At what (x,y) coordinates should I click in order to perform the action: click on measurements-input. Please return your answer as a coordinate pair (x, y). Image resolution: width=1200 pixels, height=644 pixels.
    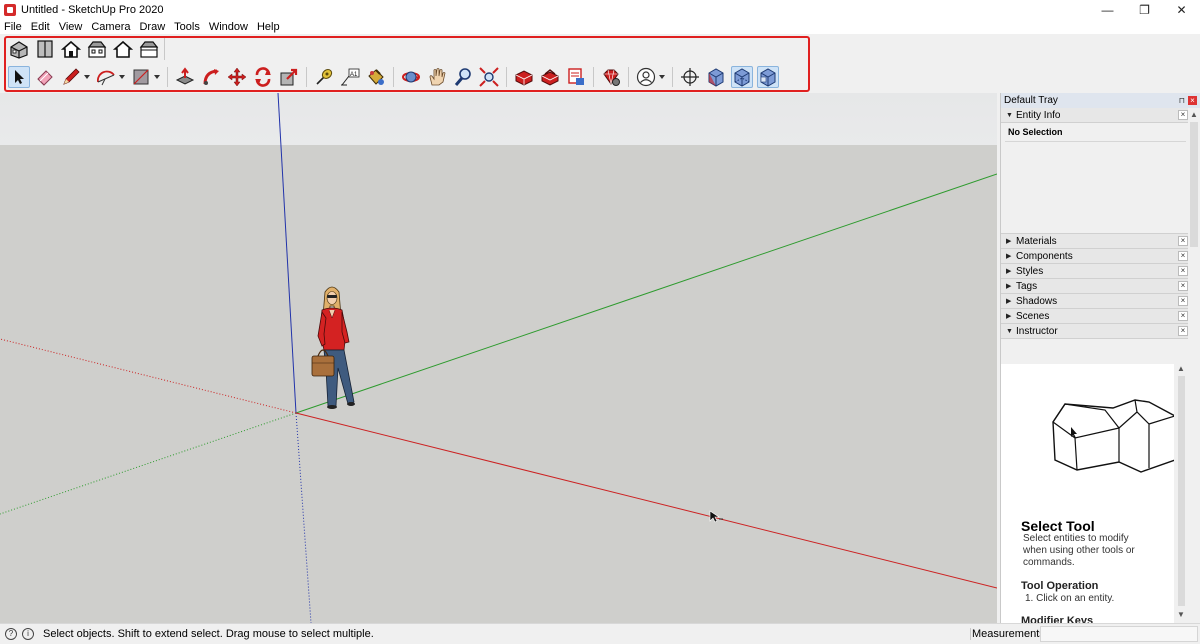
    Looking at the image, I should click on (1119, 634).